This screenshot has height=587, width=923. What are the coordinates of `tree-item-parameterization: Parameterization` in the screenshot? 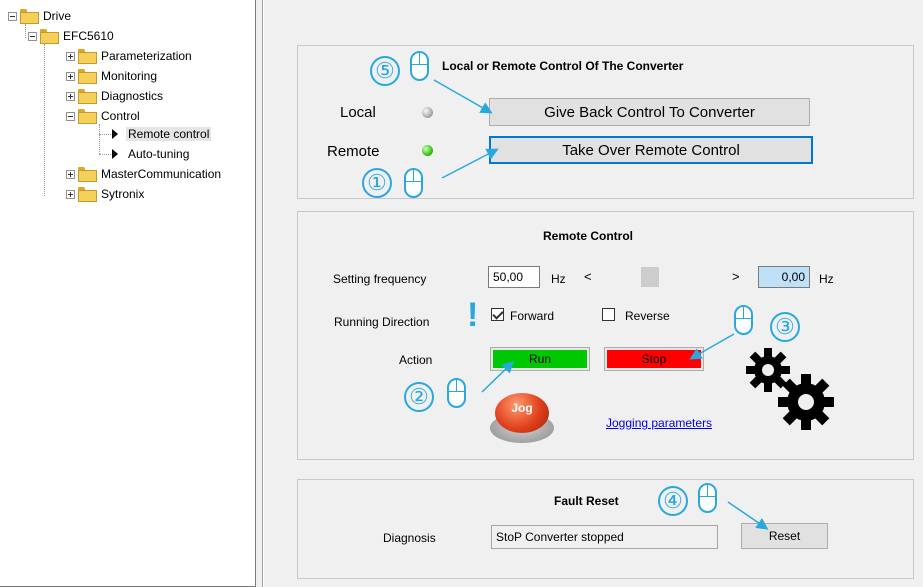 It's located at (130, 56).